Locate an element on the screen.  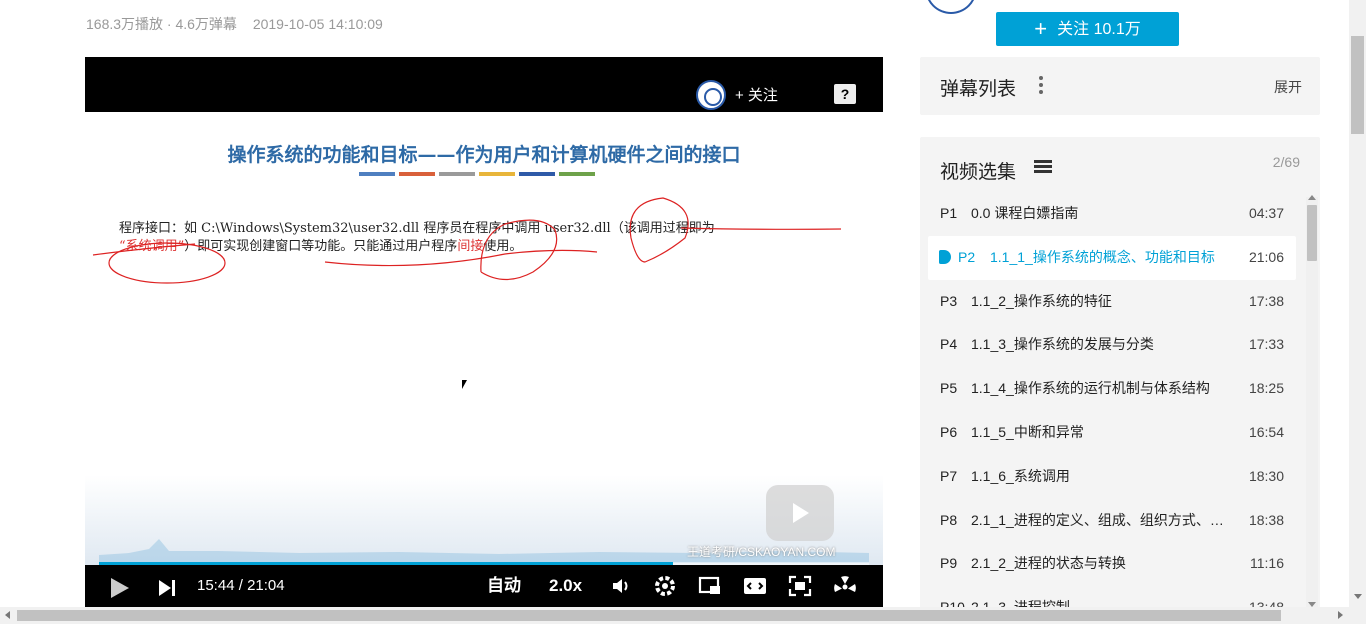
playlist-scroll-thumb is located at coordinates (1312, 233).